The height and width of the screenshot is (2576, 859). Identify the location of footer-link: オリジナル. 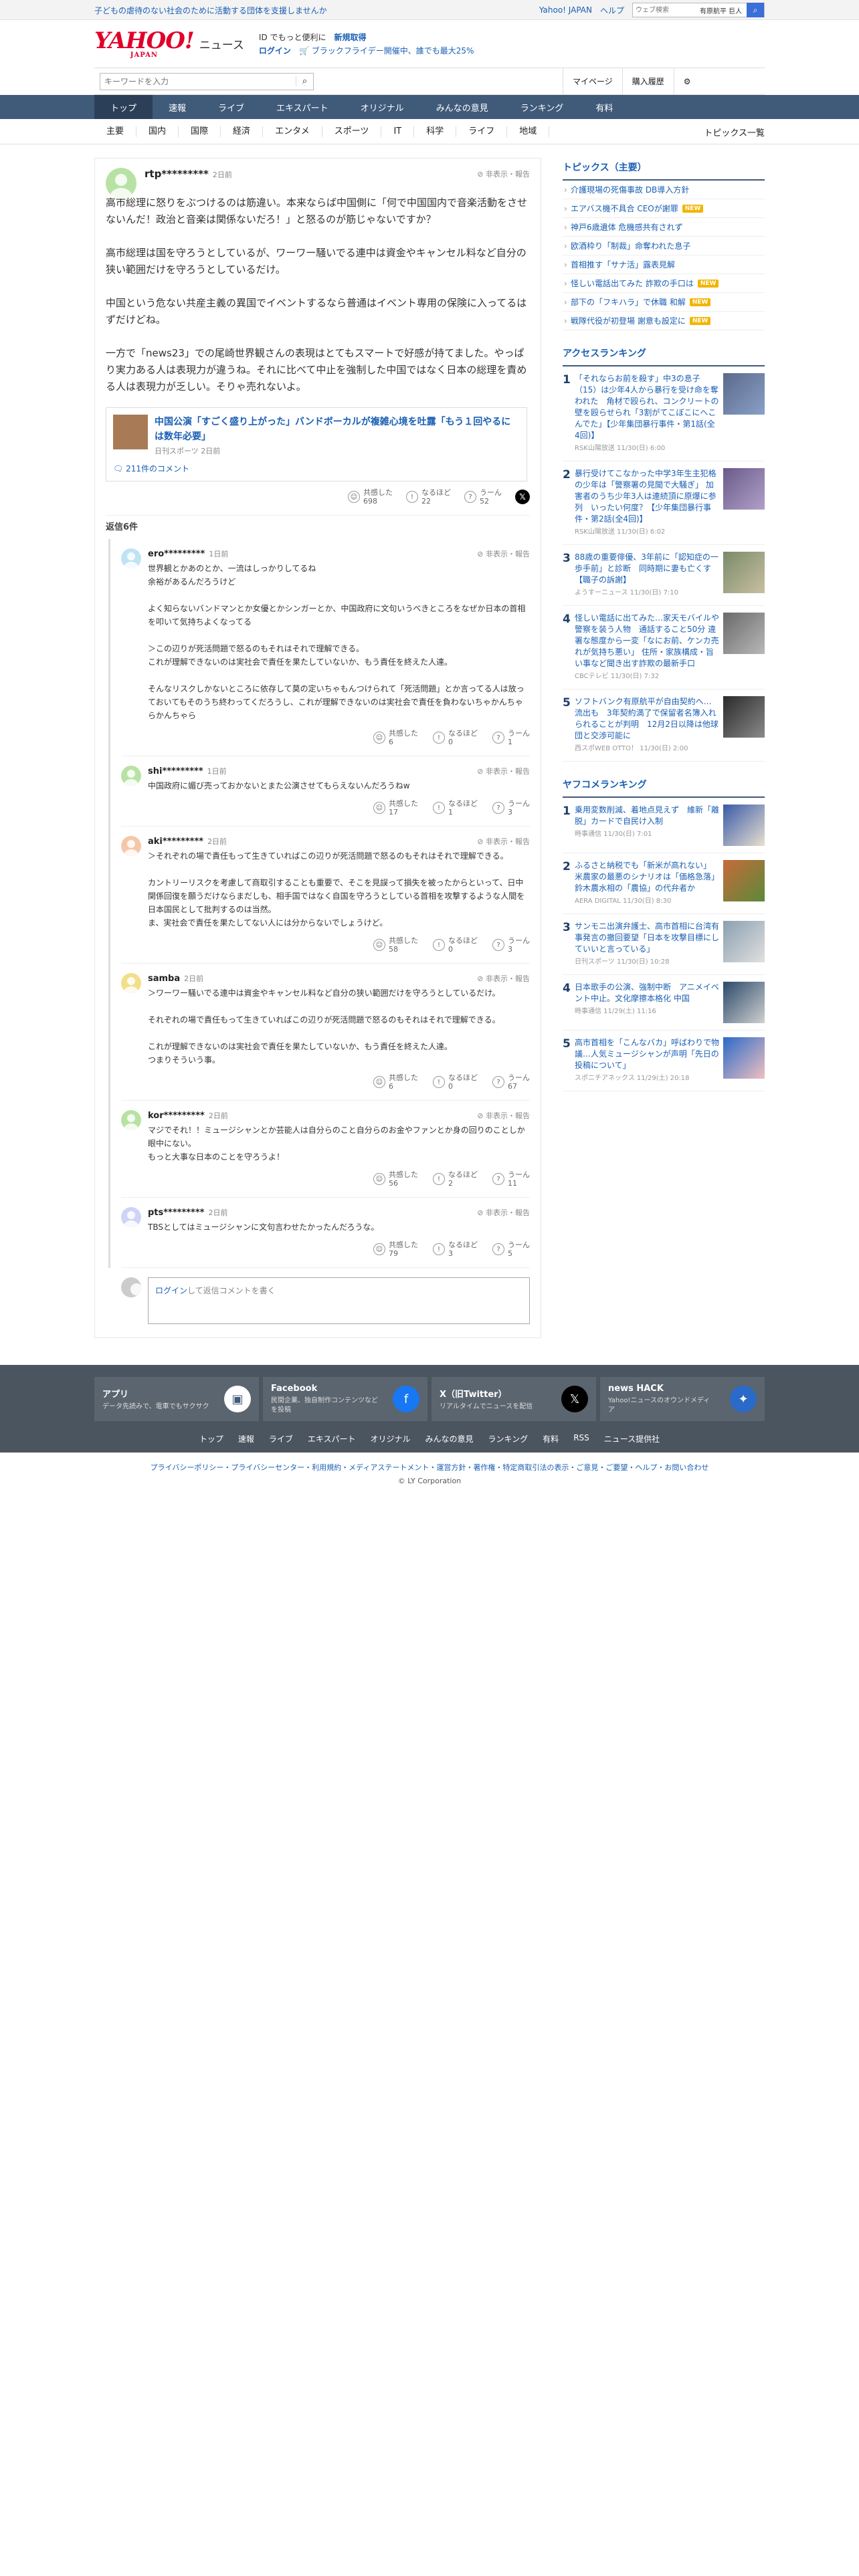
(391, 1439).